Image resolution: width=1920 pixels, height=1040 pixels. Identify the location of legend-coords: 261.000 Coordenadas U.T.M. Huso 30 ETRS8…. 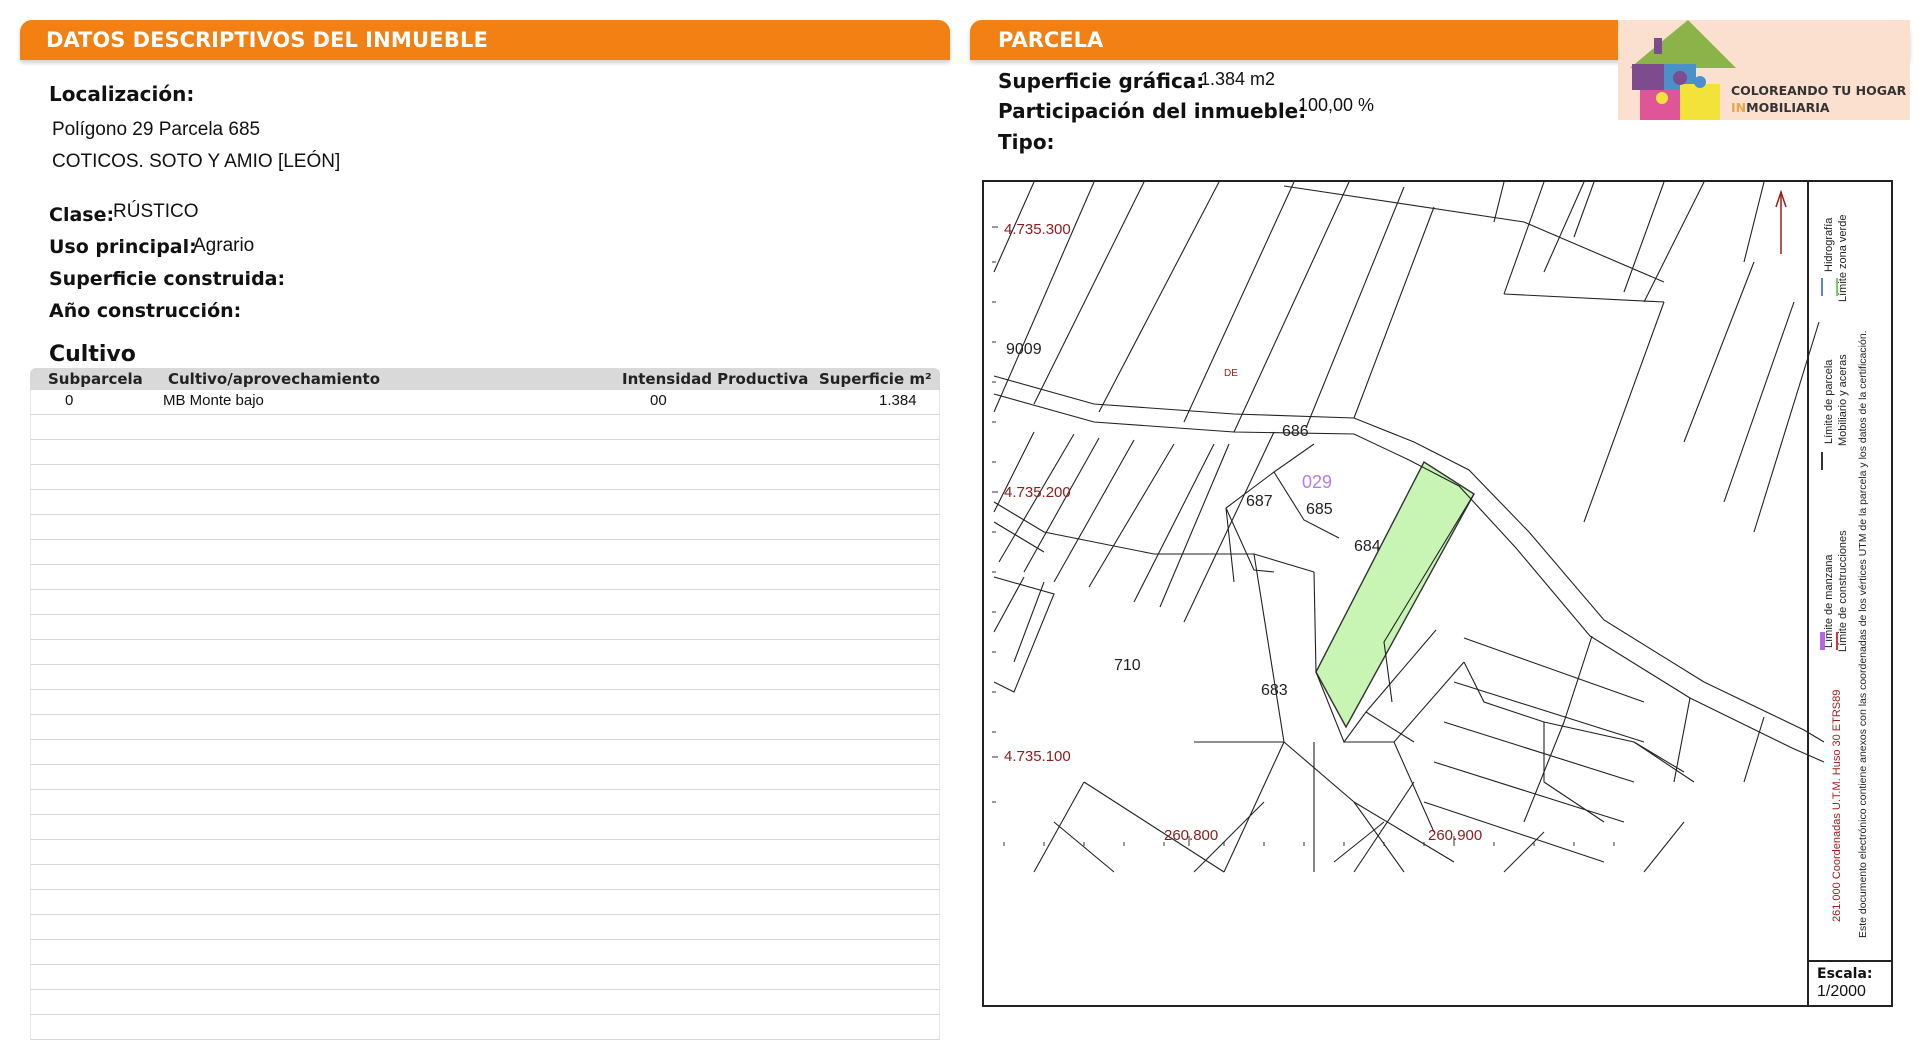
(1837, 805).